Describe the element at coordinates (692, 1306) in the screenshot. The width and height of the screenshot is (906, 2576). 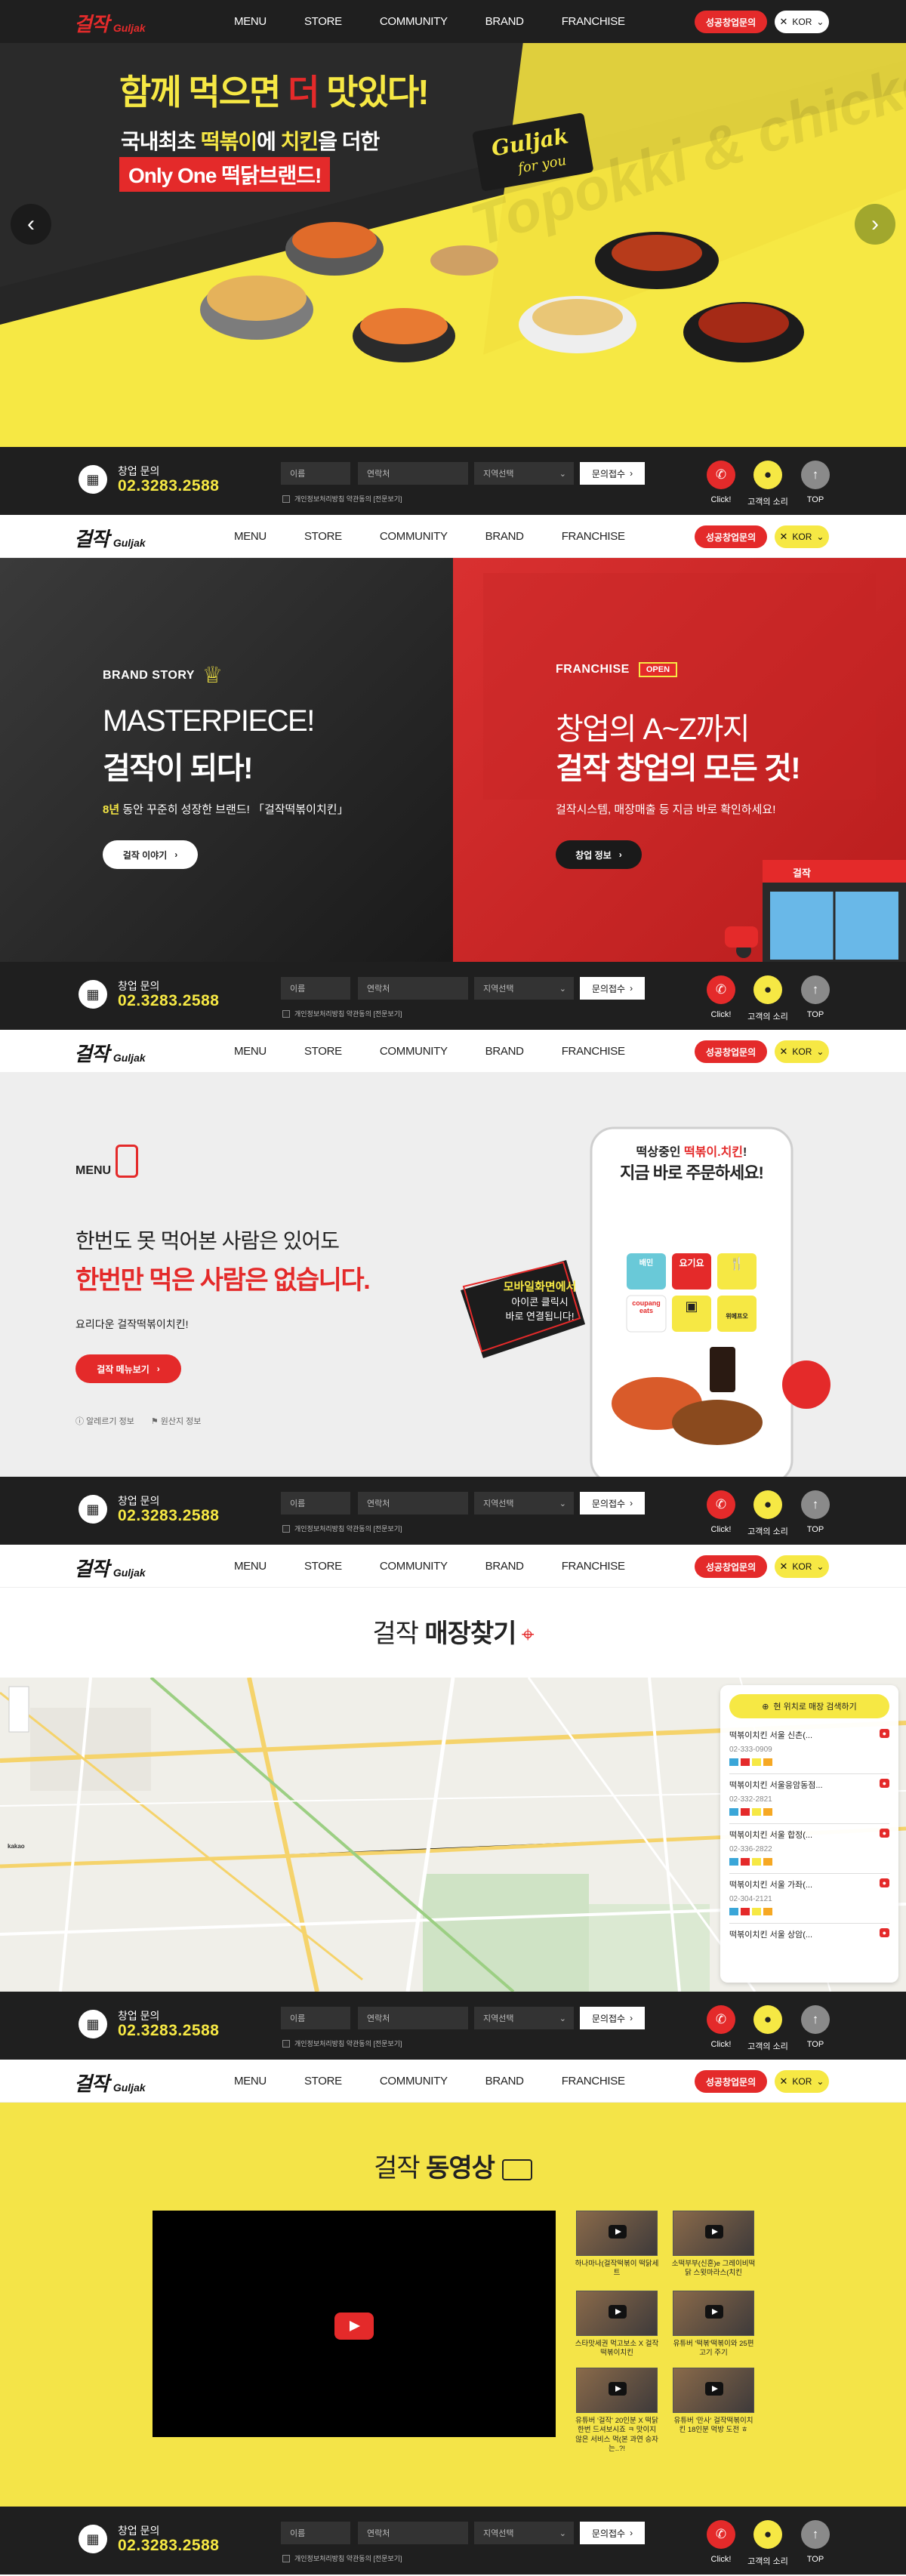
I see `box-icon: ▣` at that location.